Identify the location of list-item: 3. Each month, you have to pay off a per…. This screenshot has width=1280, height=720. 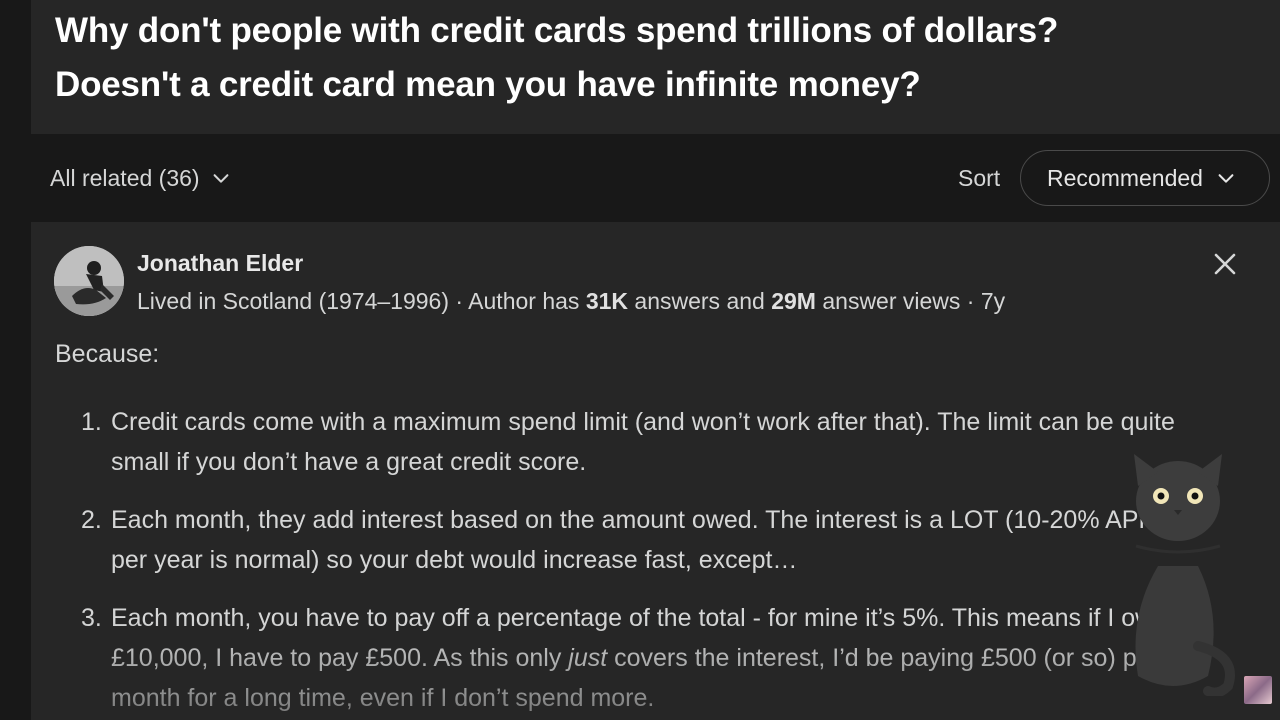
(625, 658).